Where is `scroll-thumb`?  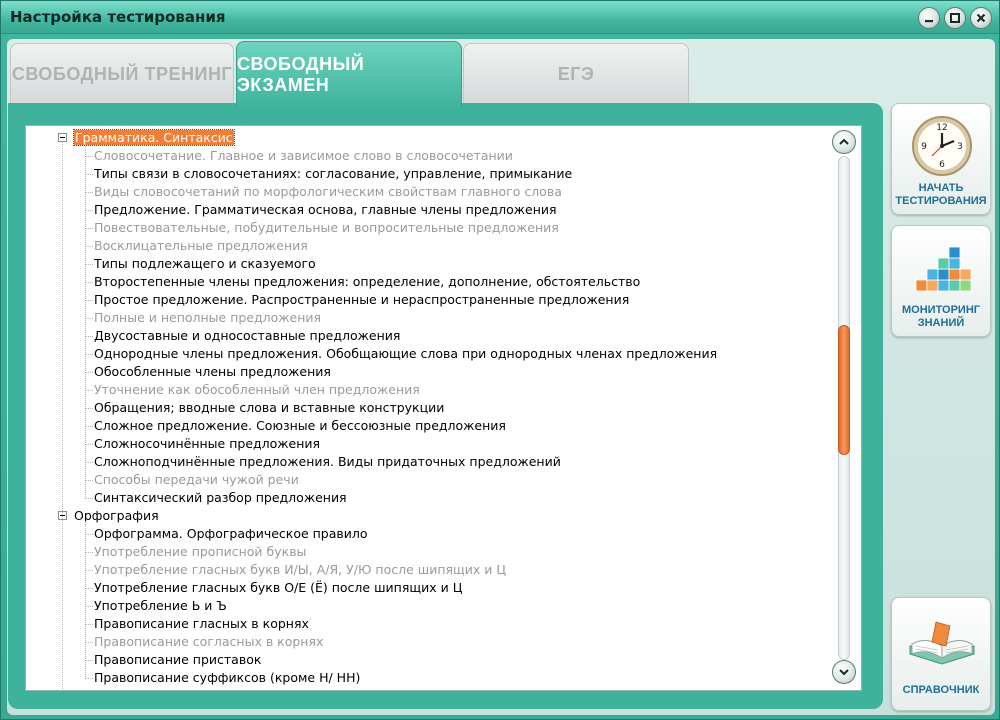
scroll-thumb is located at coordinates (844, 390).